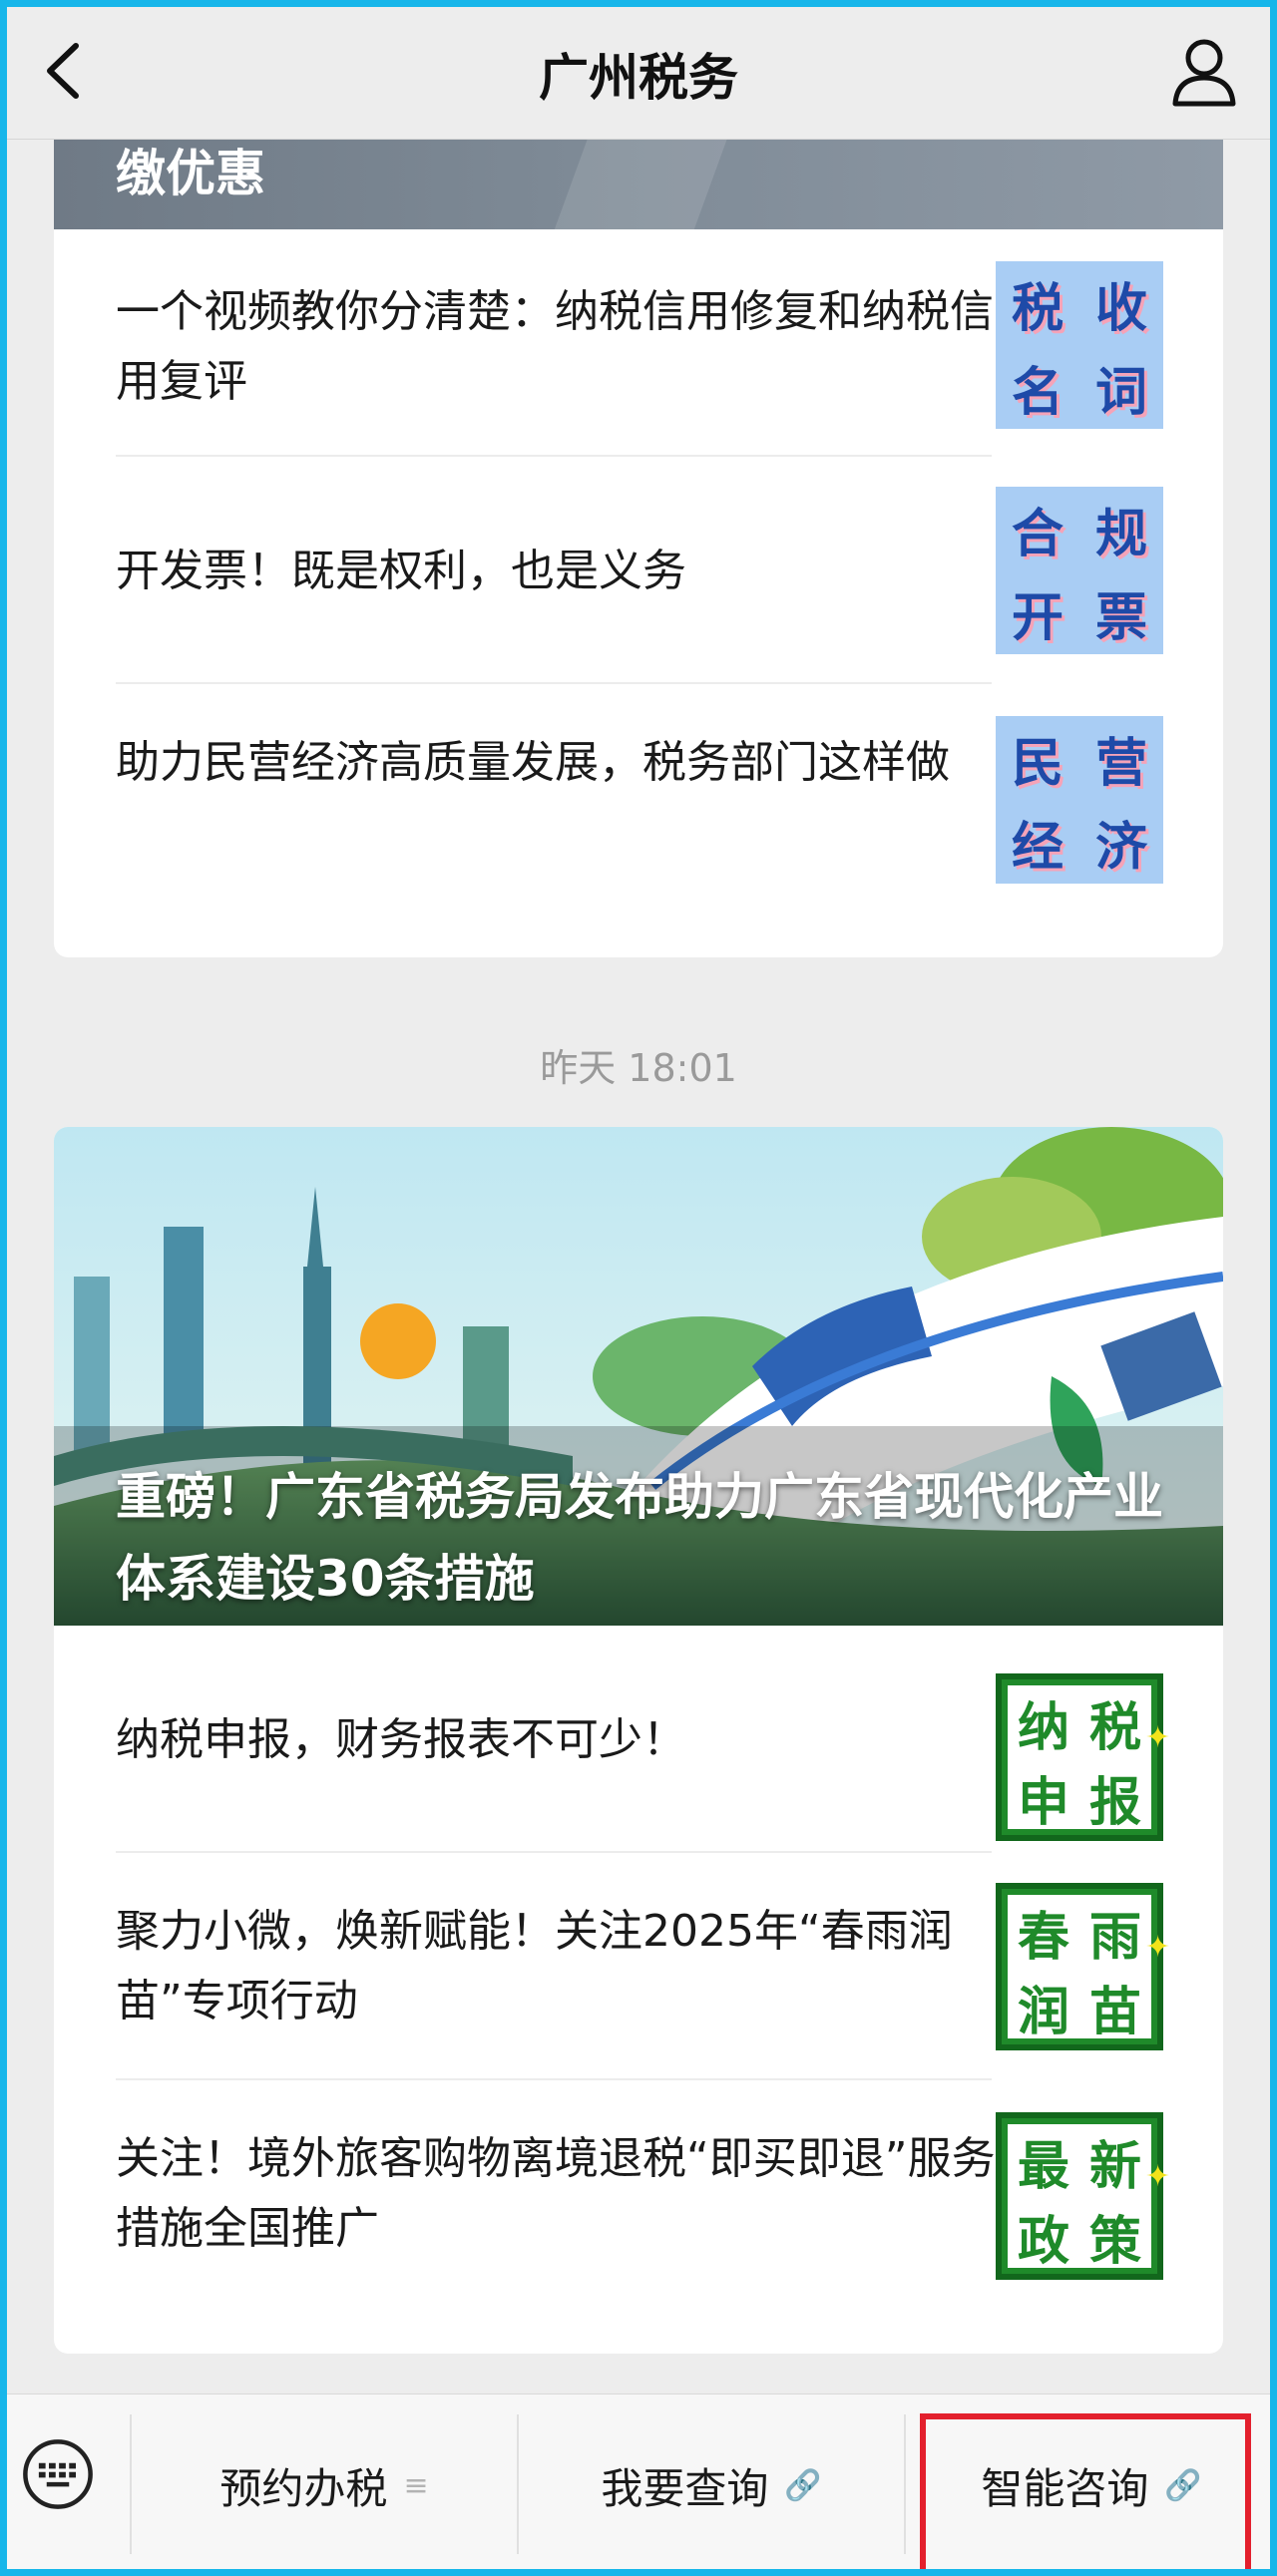  What do you see at coordinates (1079, 570) in the screenshot?
I see `article-thumbnail: 合规 开票` at bounding box center [1079, 570].